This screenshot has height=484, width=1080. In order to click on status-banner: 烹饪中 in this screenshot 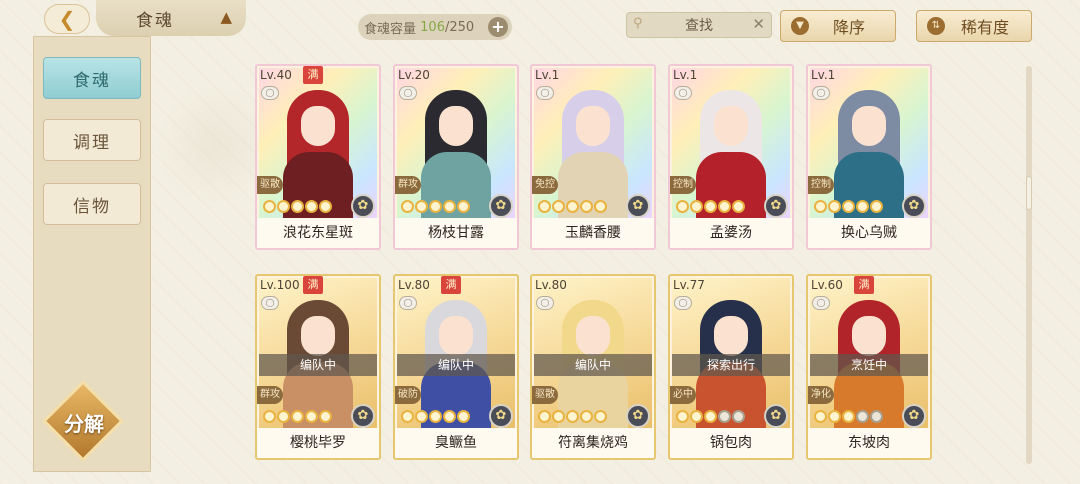, I will do `click(869, 365)`.